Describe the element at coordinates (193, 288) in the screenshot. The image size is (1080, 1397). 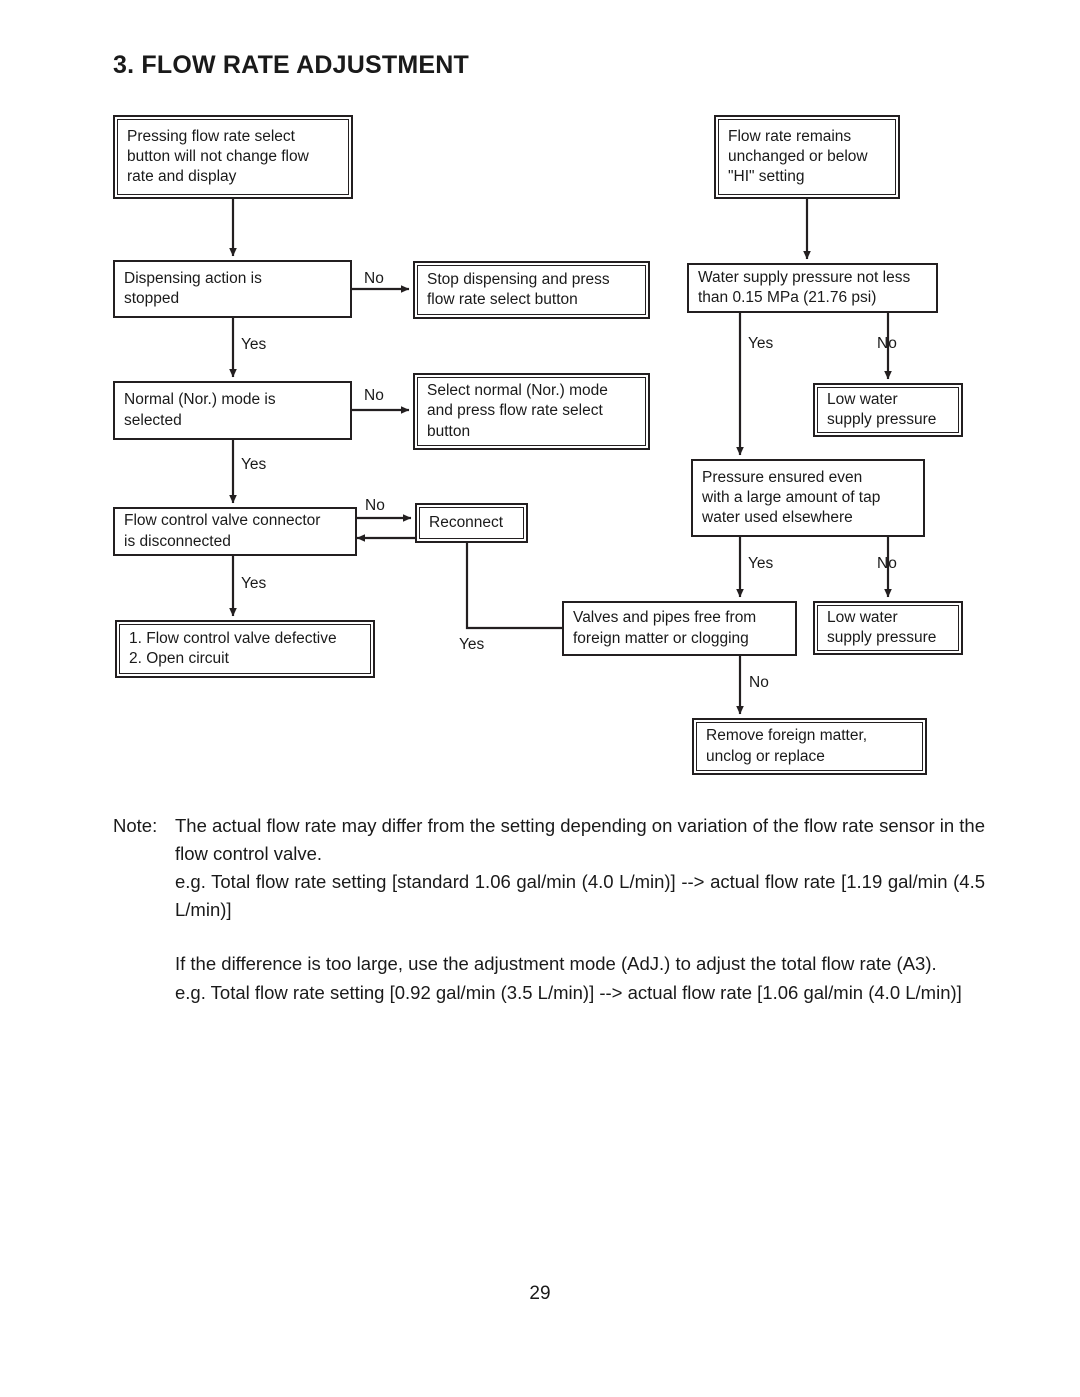
I see `node-text: Dispensing action is stopped` at that location.